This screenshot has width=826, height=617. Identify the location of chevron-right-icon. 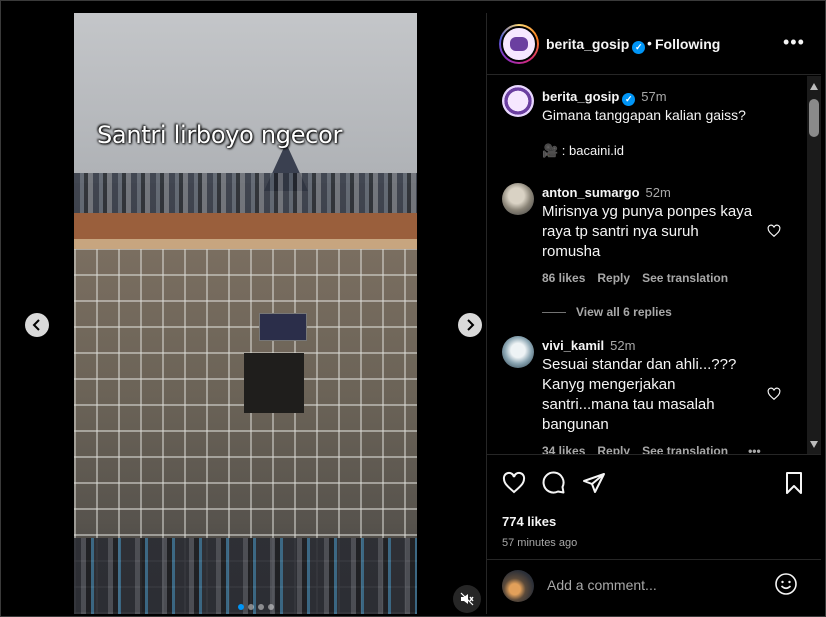
(471, 325).